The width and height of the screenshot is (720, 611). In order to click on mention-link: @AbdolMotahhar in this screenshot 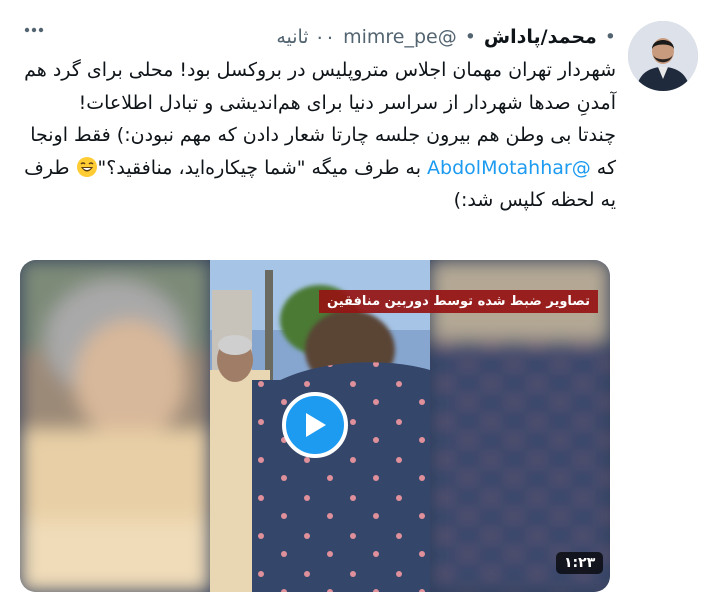, I will do `click(509, 168)`.